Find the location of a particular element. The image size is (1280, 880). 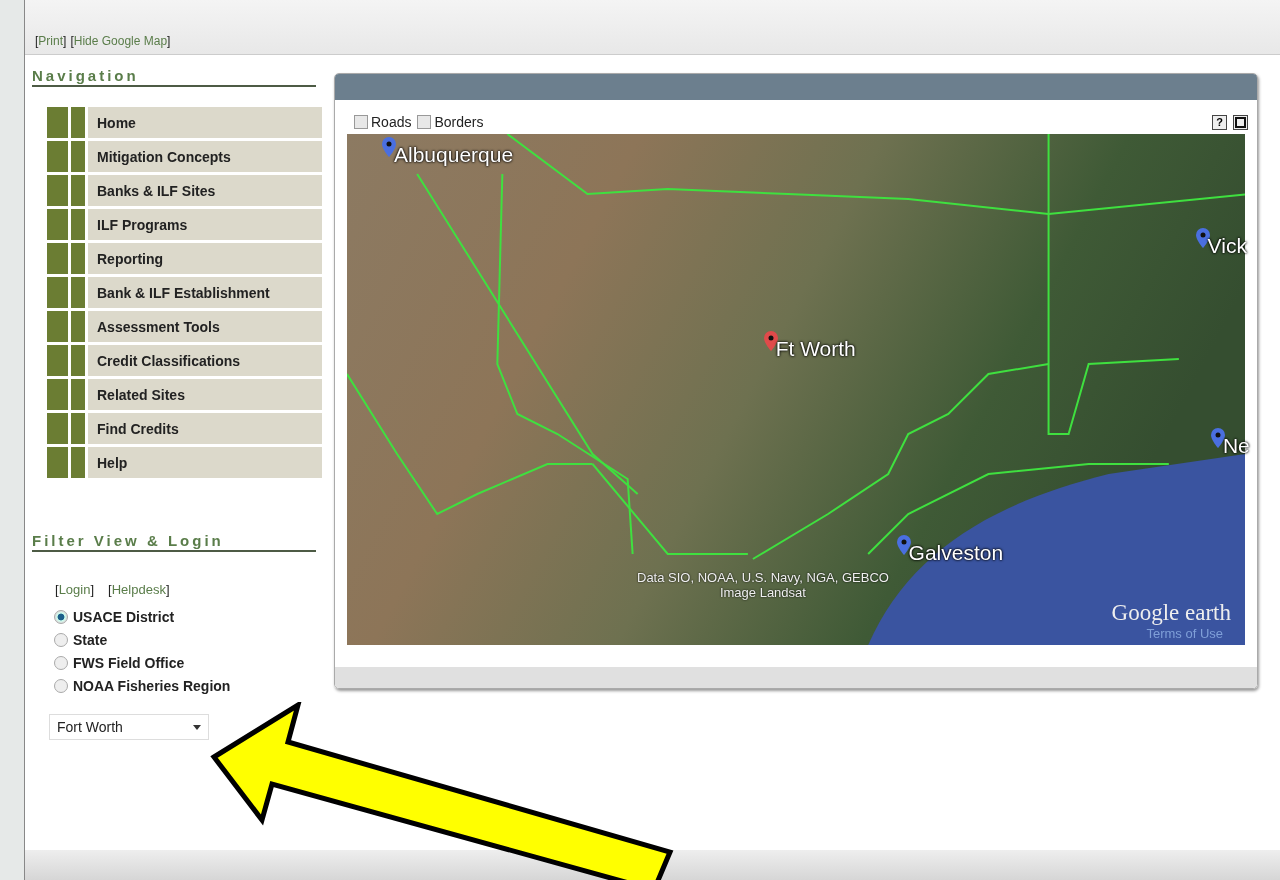

map-attribution: Image Landsat is located at coordinates (762, 592).